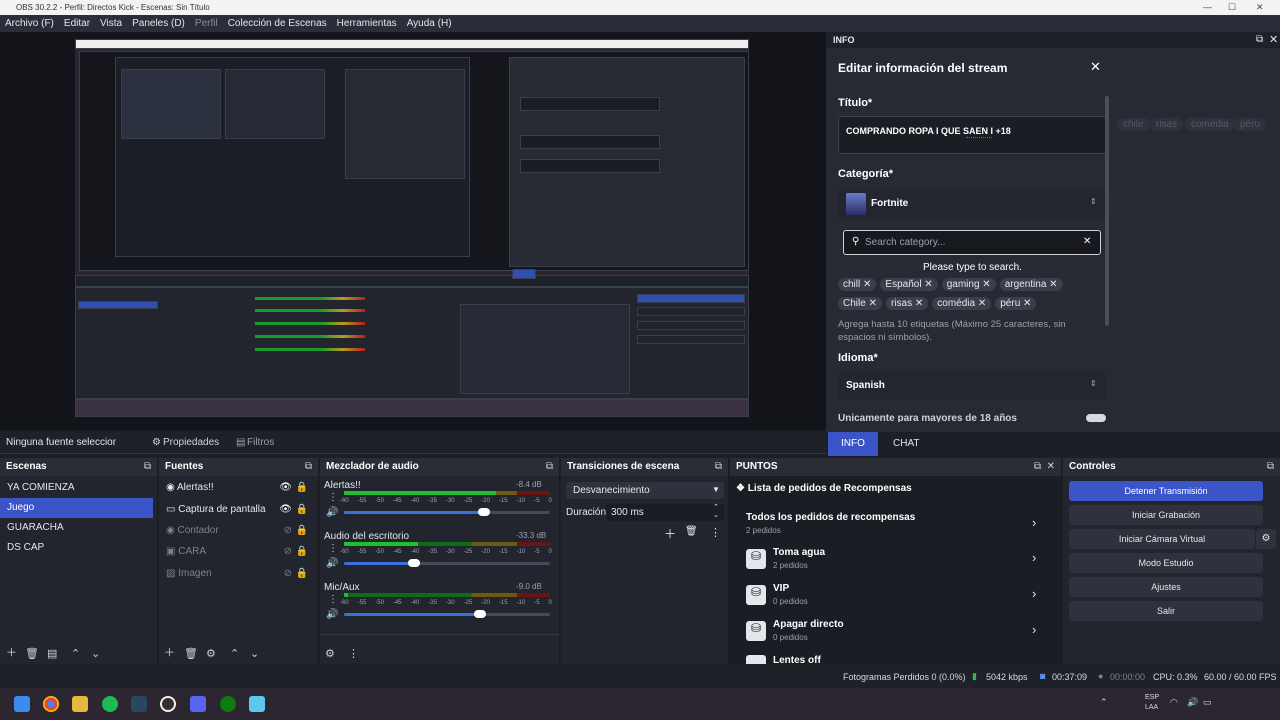 Image resolution: width=1280 pixels, height=720 pixels. Describe the element at coordinates (78, 488) in the screenshot. I see `scene-item: YA COMIENZA` at that location.